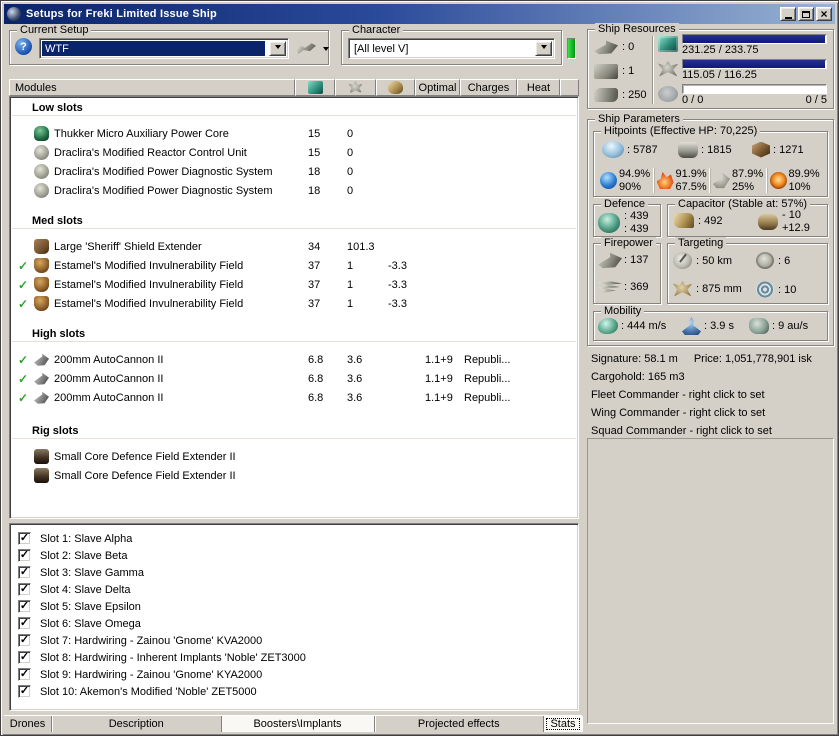 Image resolution: width=839 pixels, height=736 pixels. What do you see at coordinates (439, 397) in the screenshot?
I see `module-optimal: 1.1+9` at bounding box center [439, 397].